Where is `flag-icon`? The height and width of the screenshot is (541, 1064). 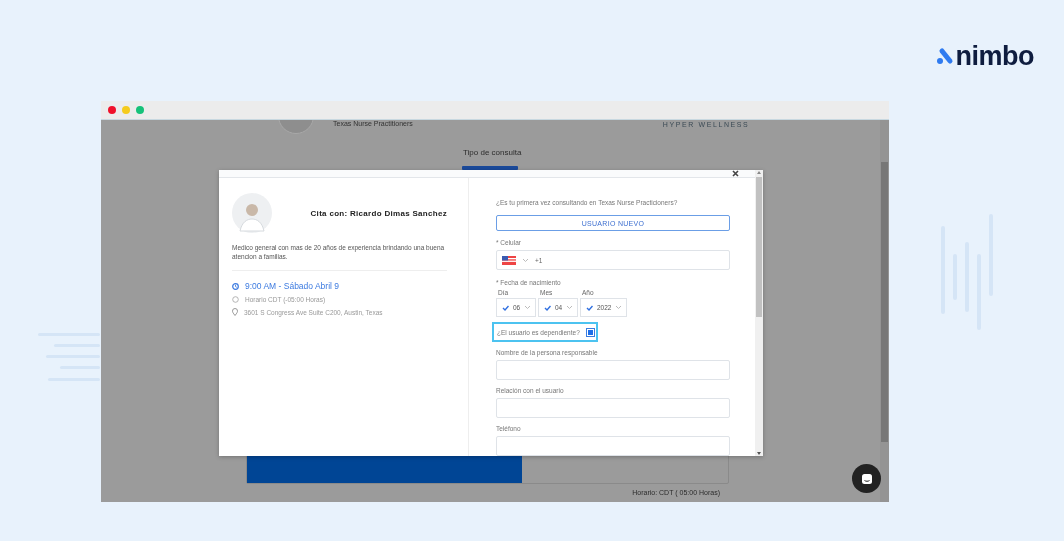
flag-icon is located at coordinates (509, 260).